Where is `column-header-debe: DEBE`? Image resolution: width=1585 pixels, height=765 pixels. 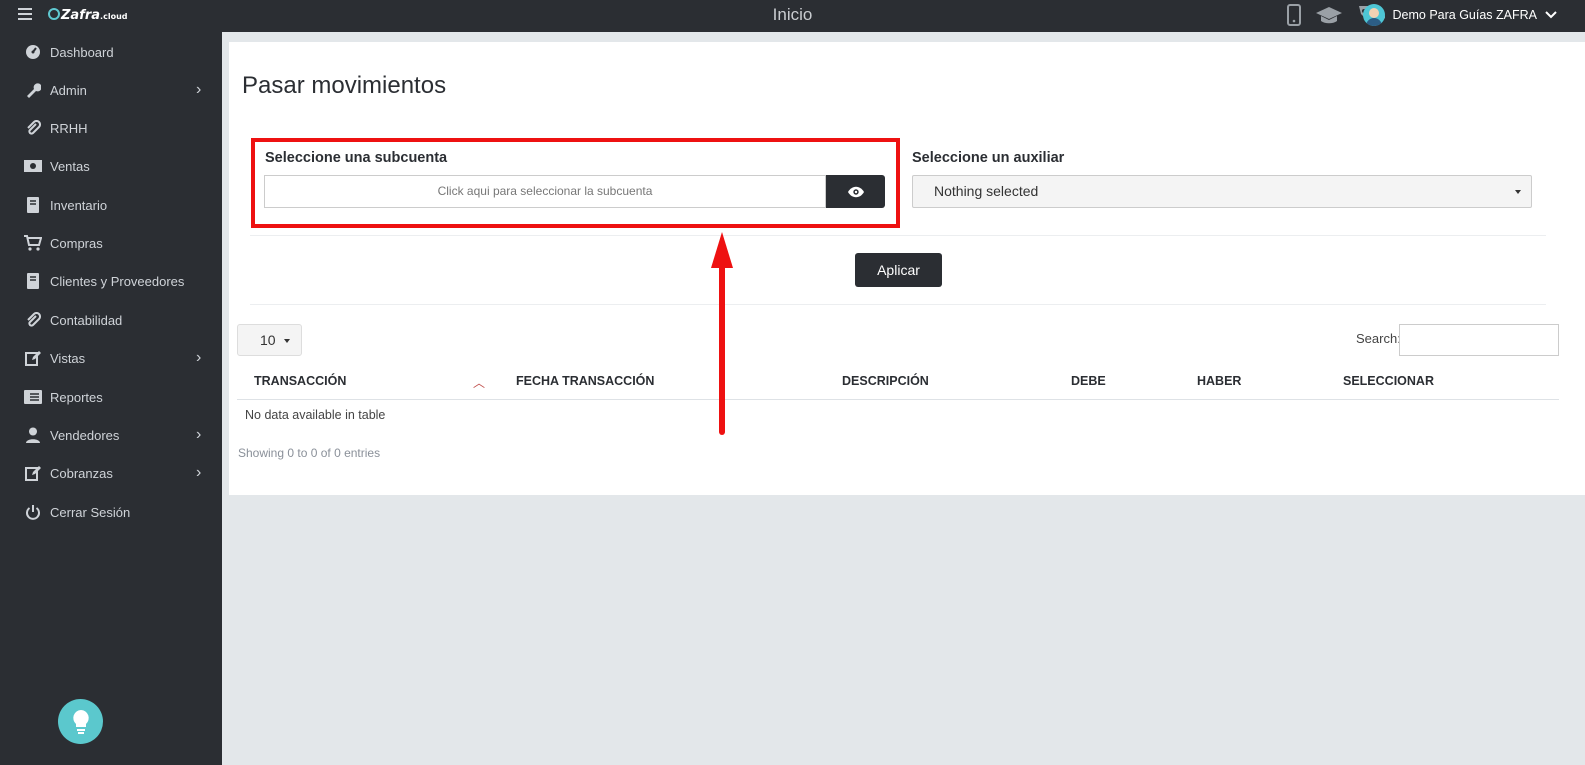 column-header-debe: DEBE is located at coordinates (1088, 381).